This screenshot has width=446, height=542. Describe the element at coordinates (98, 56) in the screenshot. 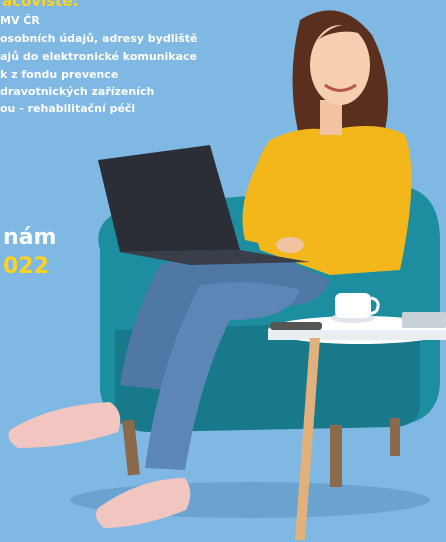

I see `info-line-3: ajů do elektronické komunikace` at that location.